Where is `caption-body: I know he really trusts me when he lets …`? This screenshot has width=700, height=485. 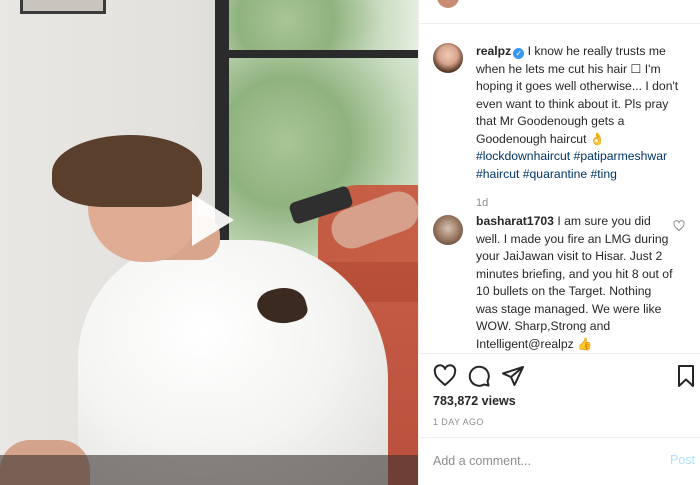 caption-body: I know he really trusts me when he lets … is located at coordinates (577, 95).